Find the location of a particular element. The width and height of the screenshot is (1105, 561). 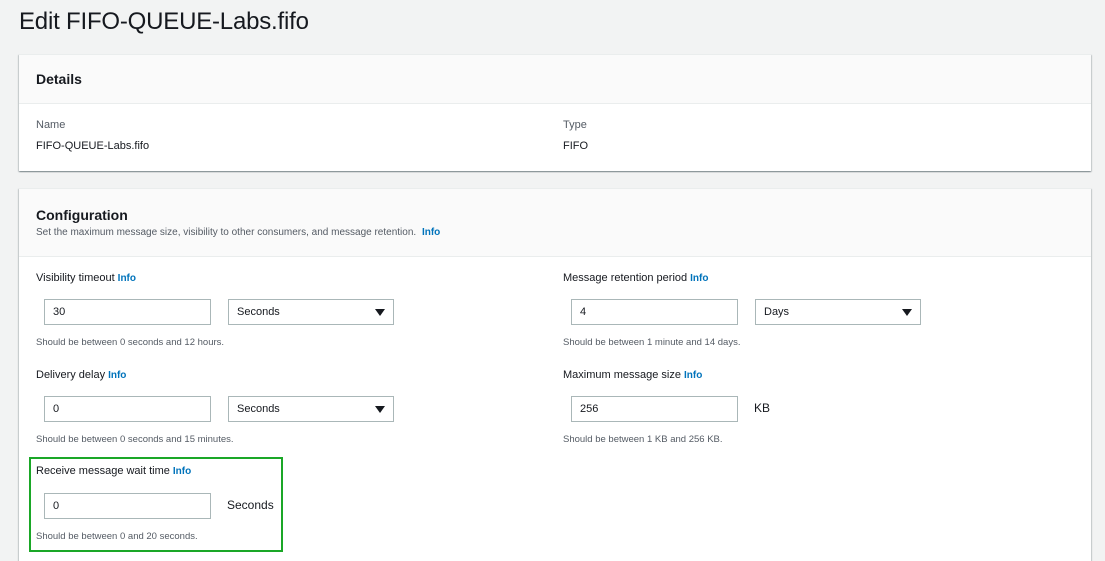

type-field: Type FIFO is located at coordinates (575, 135).